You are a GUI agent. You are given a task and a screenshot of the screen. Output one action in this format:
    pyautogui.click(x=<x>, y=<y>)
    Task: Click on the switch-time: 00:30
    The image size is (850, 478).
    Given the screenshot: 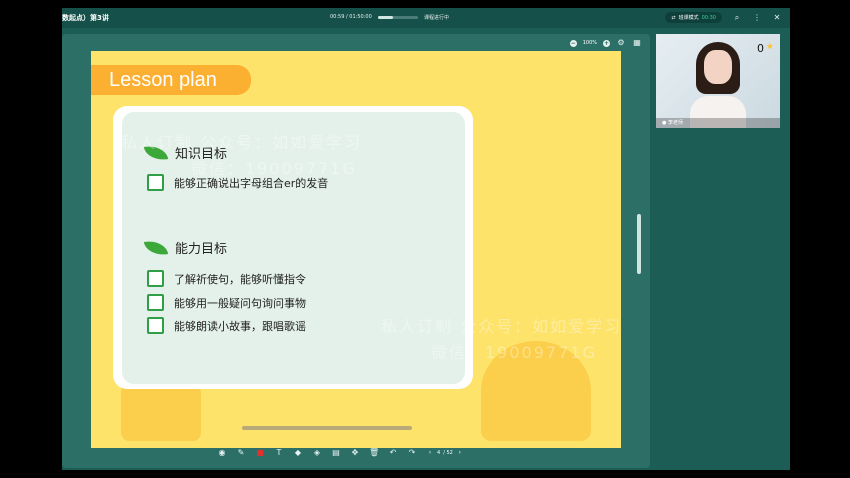 What is the action you would take?
    pyautogui.click(x=708, y=17)
    